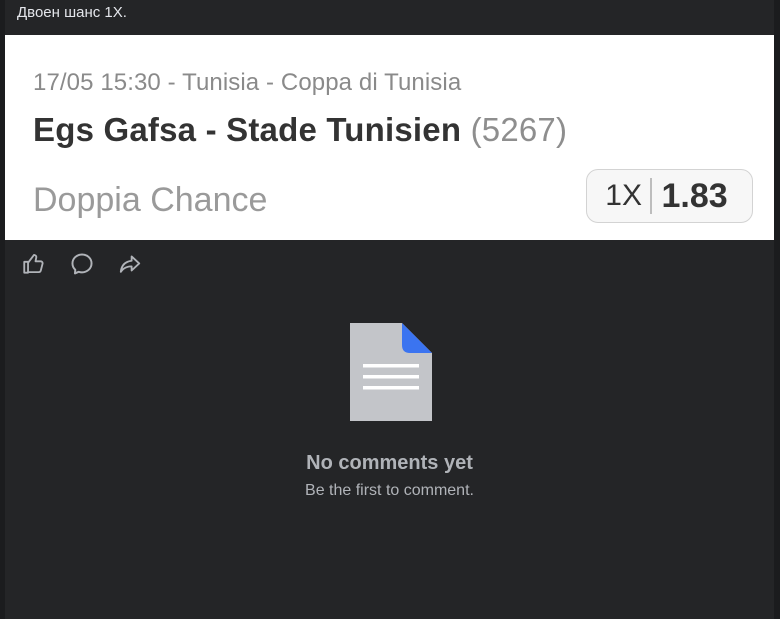  Describe the element at coordinates (34, 264) in the screenshot. I see `thumbs-up-icon` at that location.